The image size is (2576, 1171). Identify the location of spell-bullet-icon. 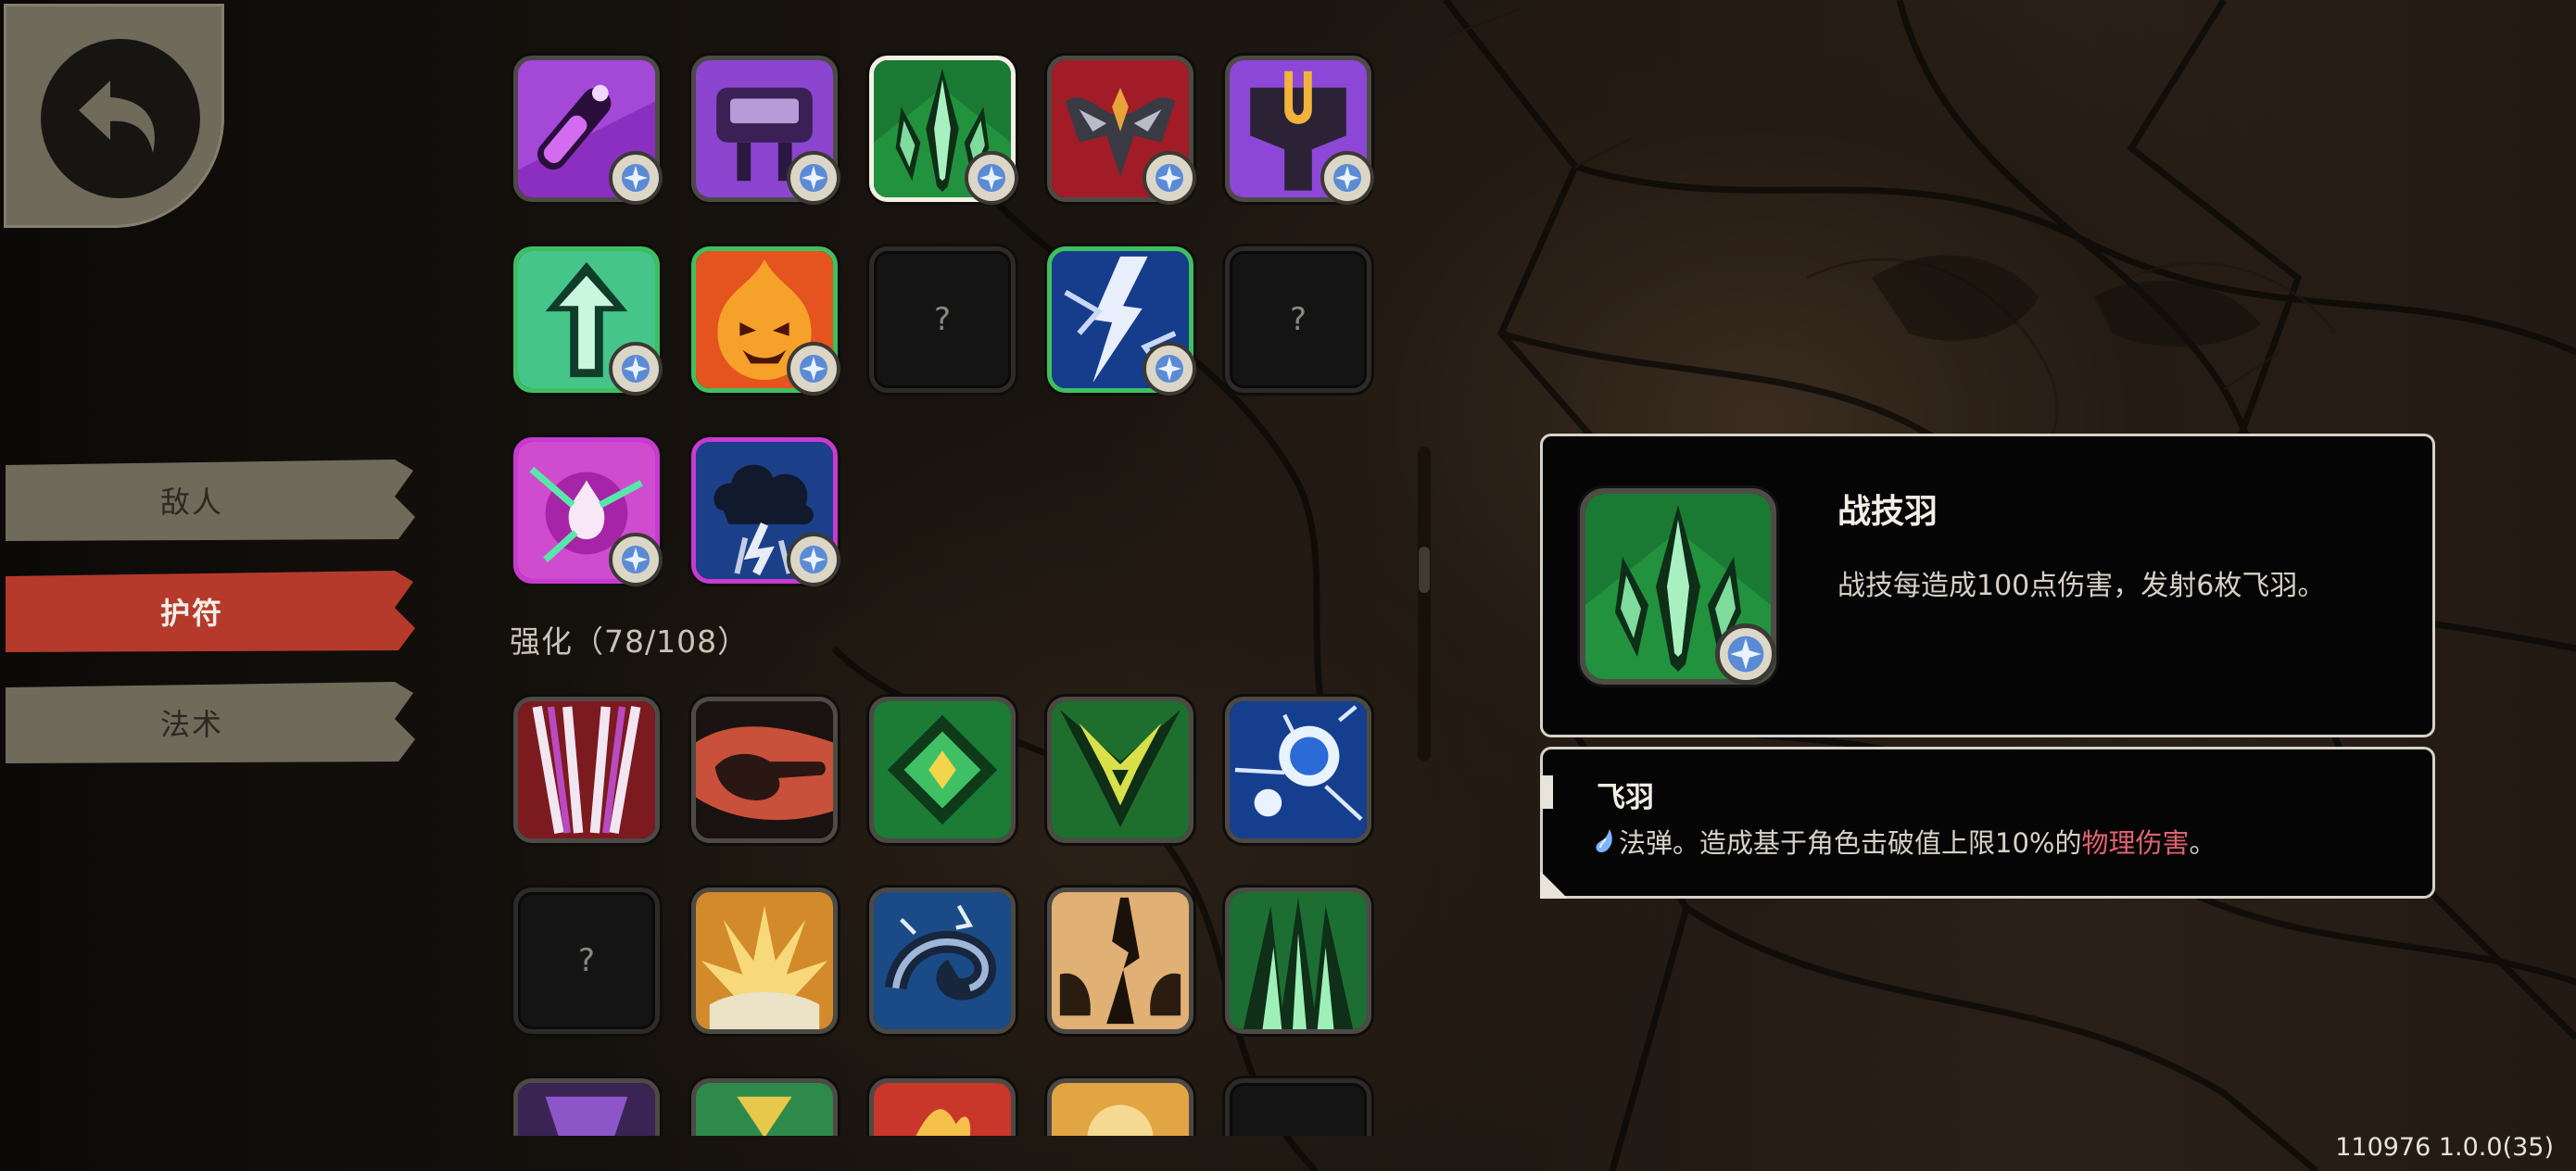
(1604, 841).